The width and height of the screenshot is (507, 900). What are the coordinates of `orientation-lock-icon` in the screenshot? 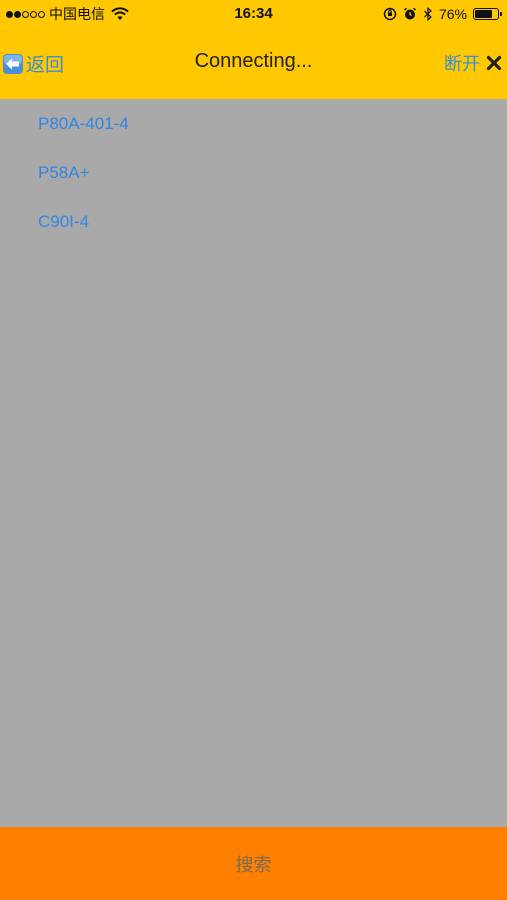 It's located at (390, 14).